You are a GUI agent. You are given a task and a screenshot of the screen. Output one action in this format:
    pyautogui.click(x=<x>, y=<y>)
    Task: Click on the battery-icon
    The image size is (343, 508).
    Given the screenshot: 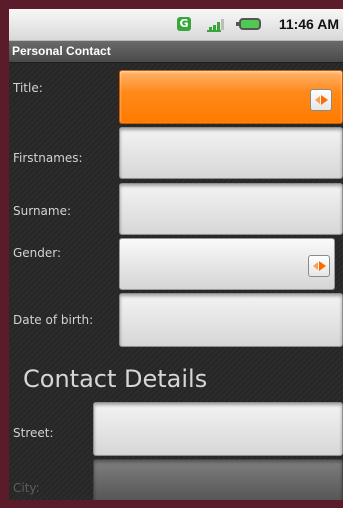 What is the action you would take?
    pyautogui.click(x=248, y=24)
    